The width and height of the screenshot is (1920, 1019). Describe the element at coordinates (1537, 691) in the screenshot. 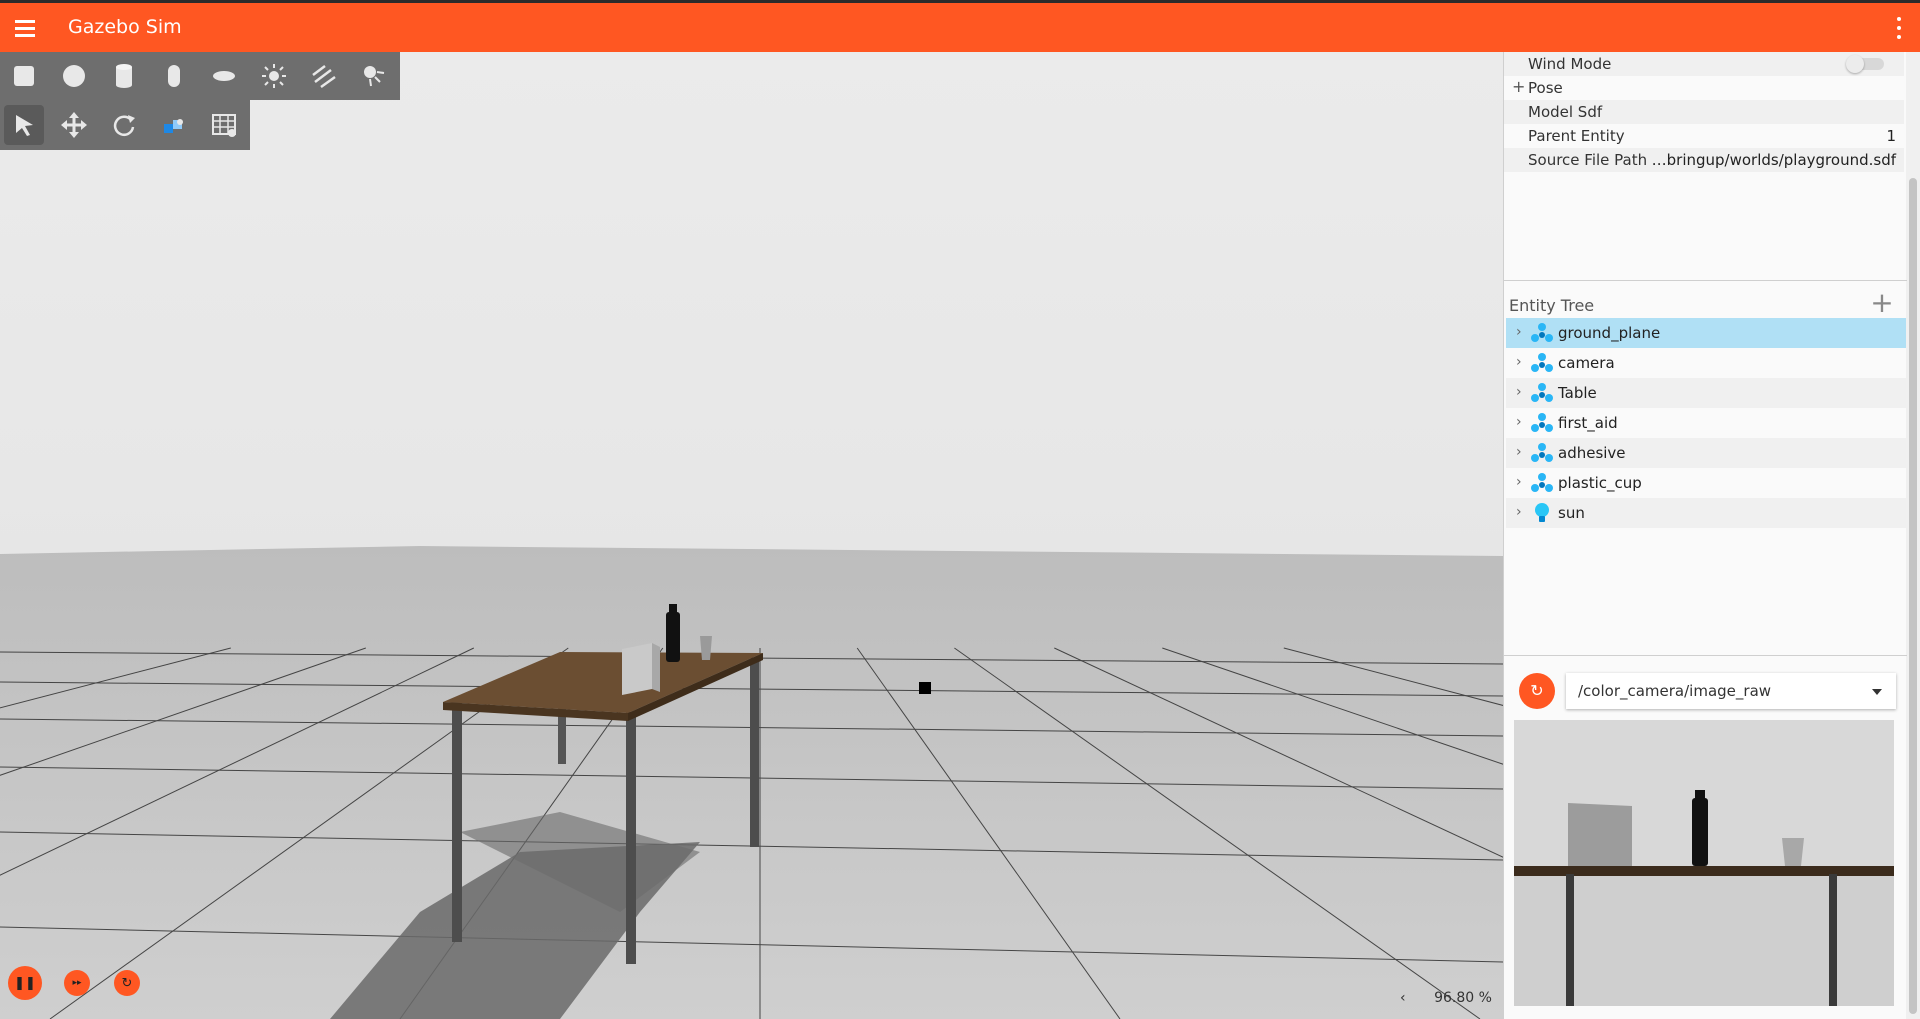

I see `refresh-topics-button: ↻` at that location.